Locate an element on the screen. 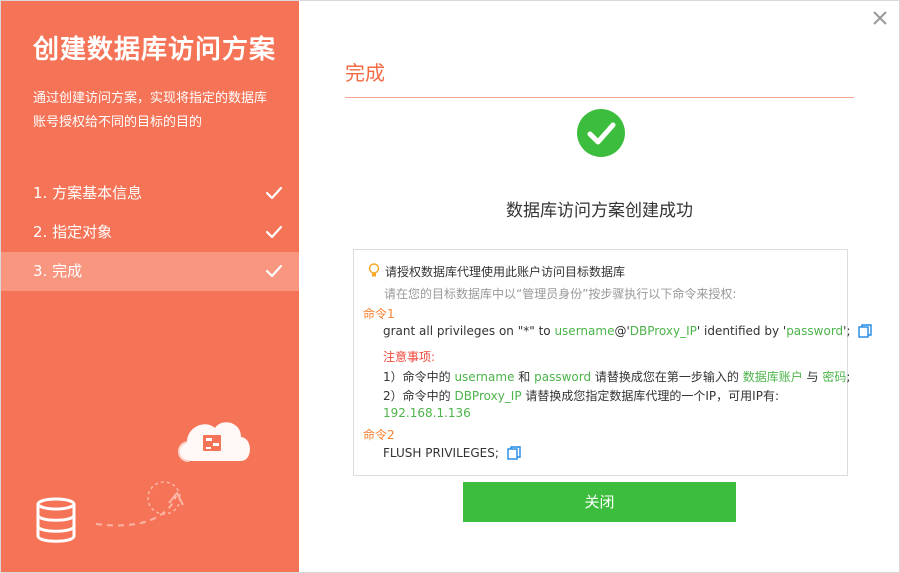  success-message: 数据库访问方案创建成功 is located at coordinates (599, 211).